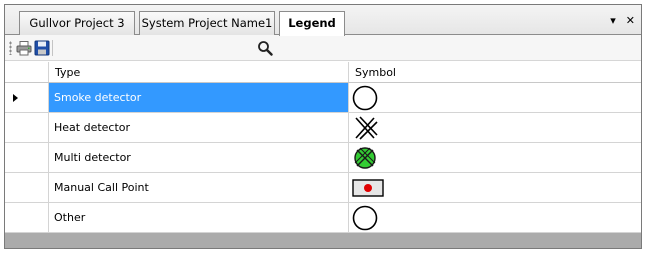 The width and height of the screenshot is (646, 253). I want to click on other-symbol-icon, so click(365, 218).